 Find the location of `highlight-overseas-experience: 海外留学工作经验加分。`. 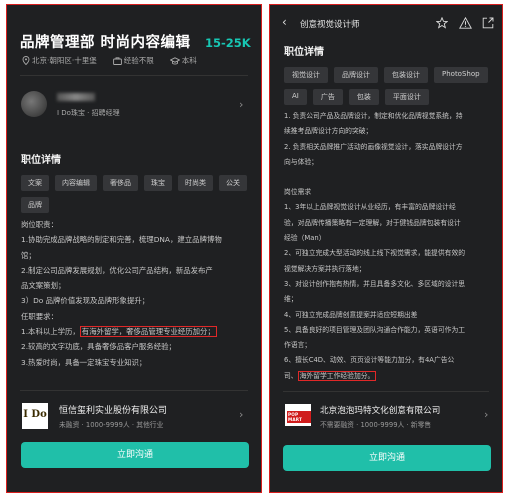

highlight-overseas-experience: 海外留学工作经验加分。 is located at coordinates (337, 375).